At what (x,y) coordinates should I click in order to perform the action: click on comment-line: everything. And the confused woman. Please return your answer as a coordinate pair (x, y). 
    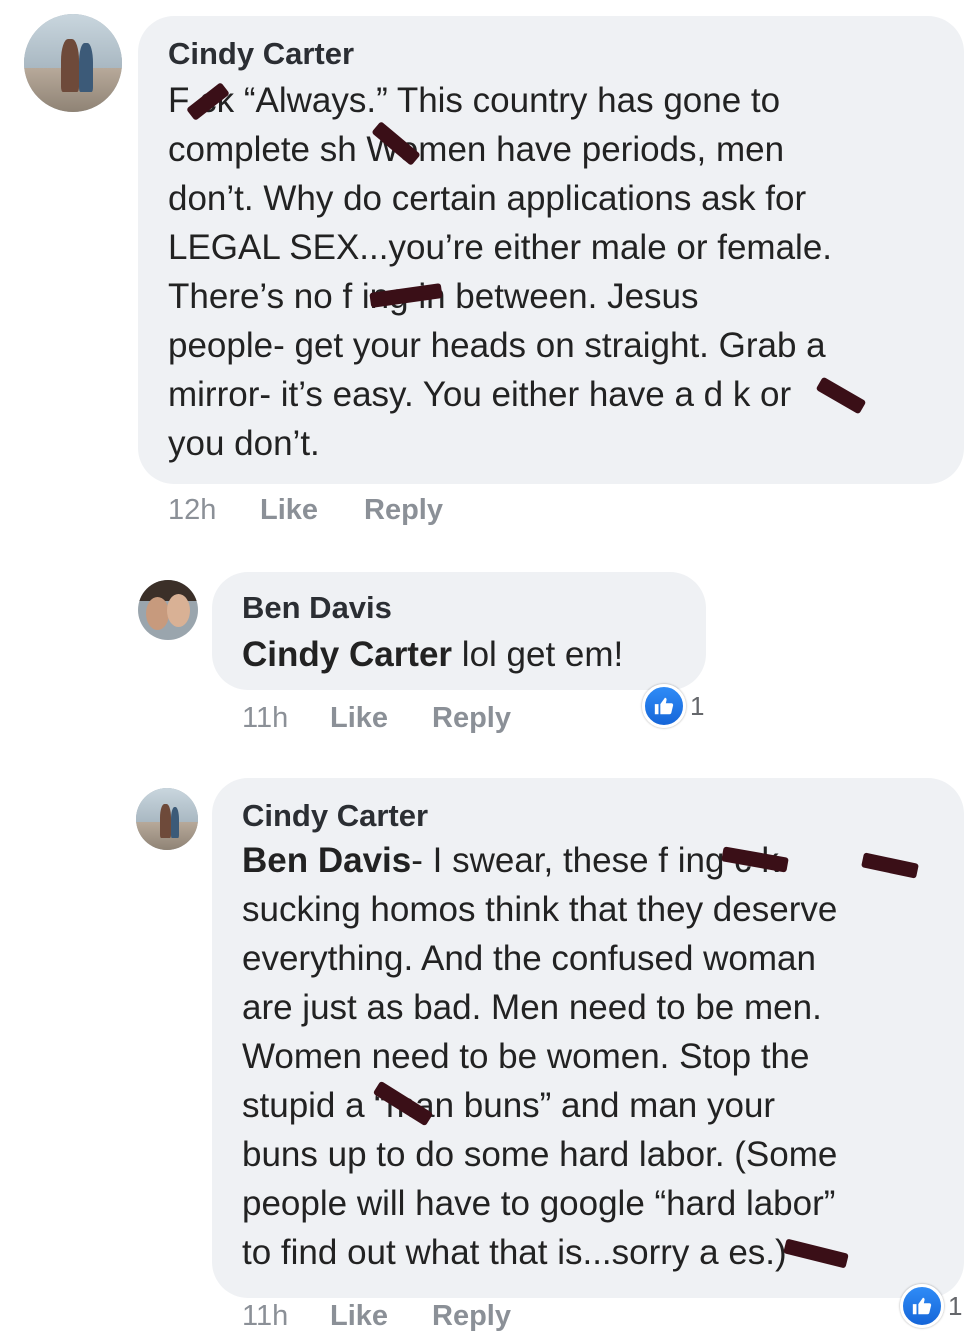
    Looking at the image, I should click on (529, 958).